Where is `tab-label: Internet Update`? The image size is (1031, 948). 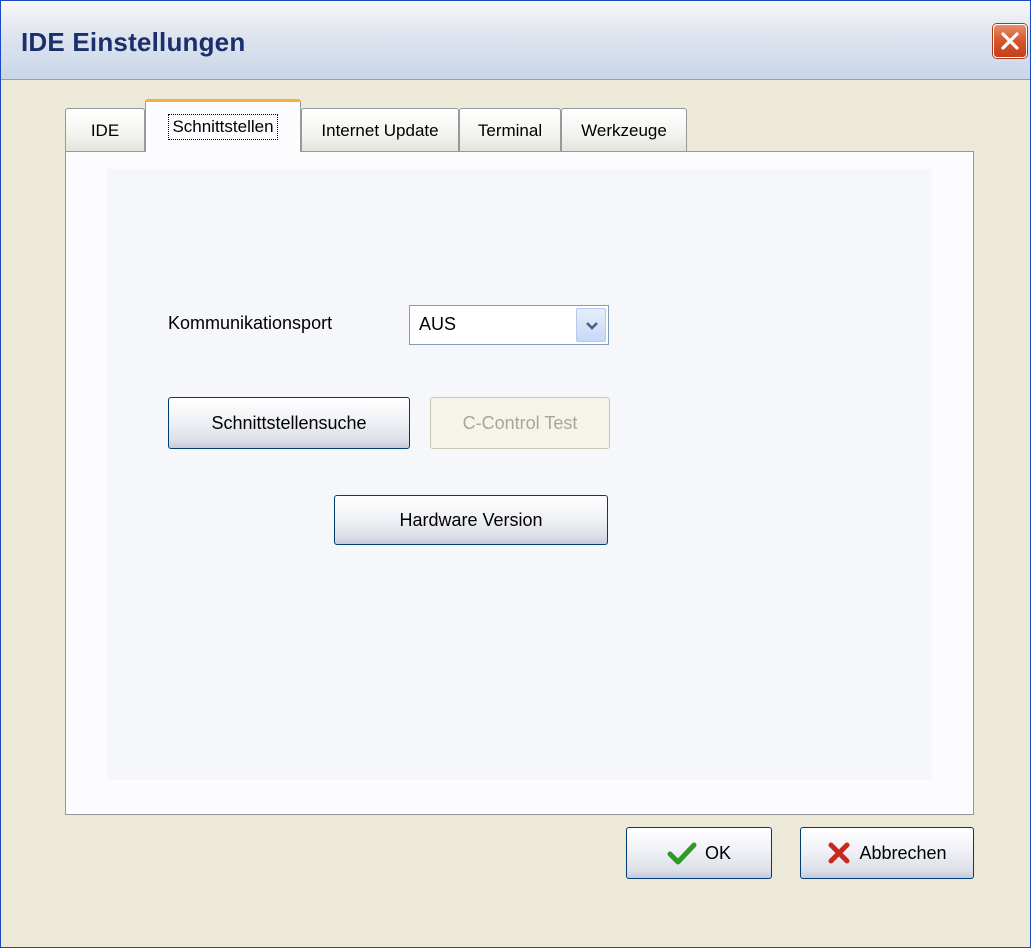 tab-label: Internet Update is located at coordinates (380, 130).